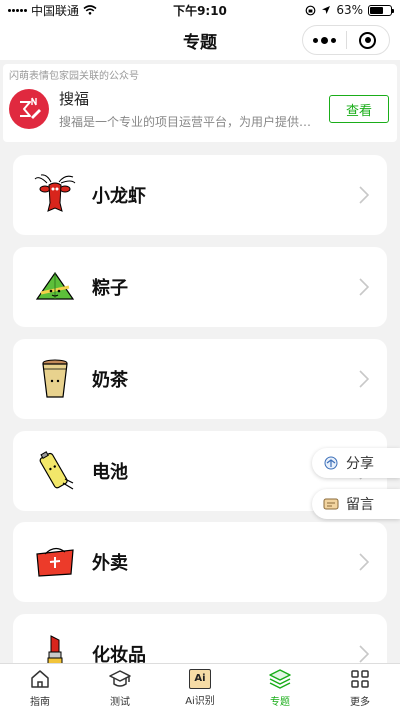  Describe the element at coordinates (331, 504) in the screenshot. I see `message-icon` at that location.